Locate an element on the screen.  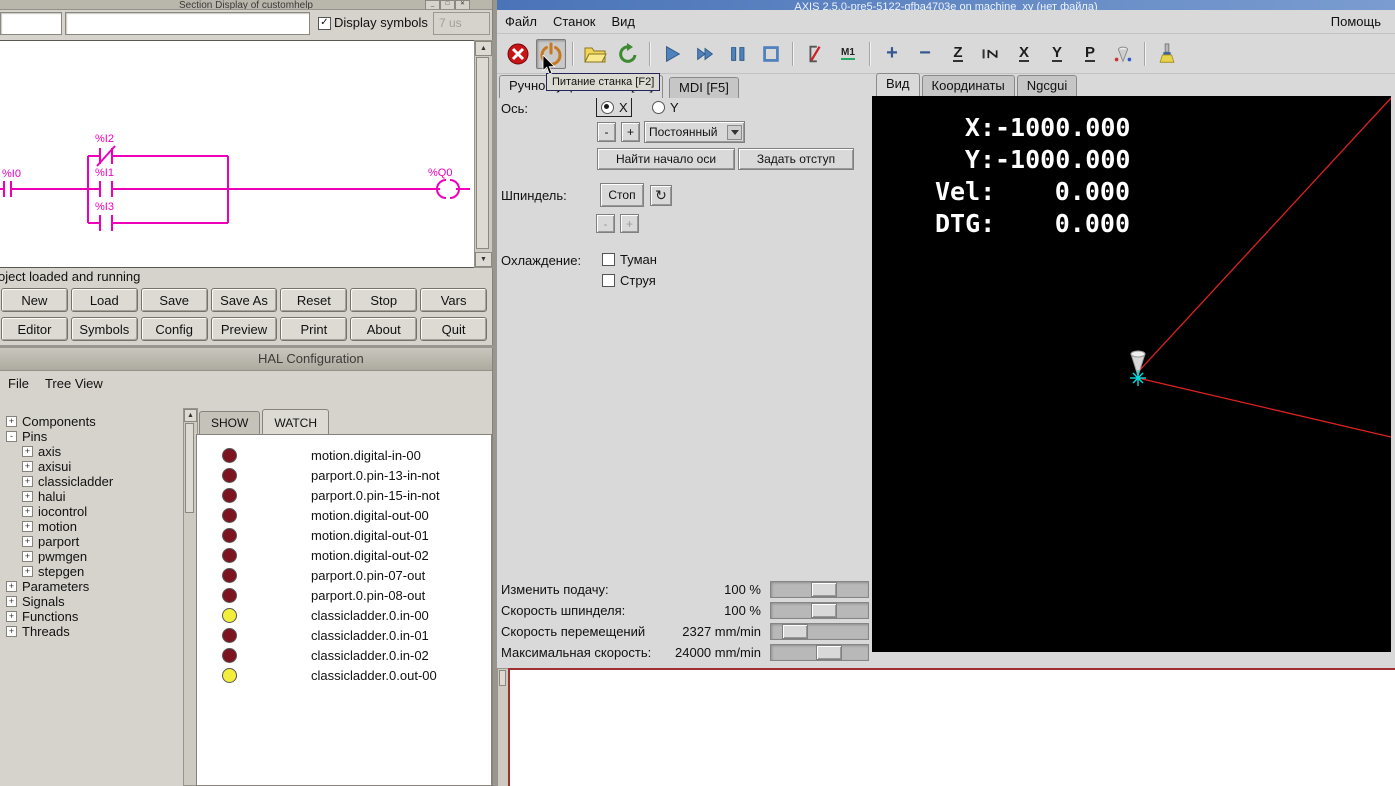
hal-menu-item: Tree View is located at coordinates (74, 383).